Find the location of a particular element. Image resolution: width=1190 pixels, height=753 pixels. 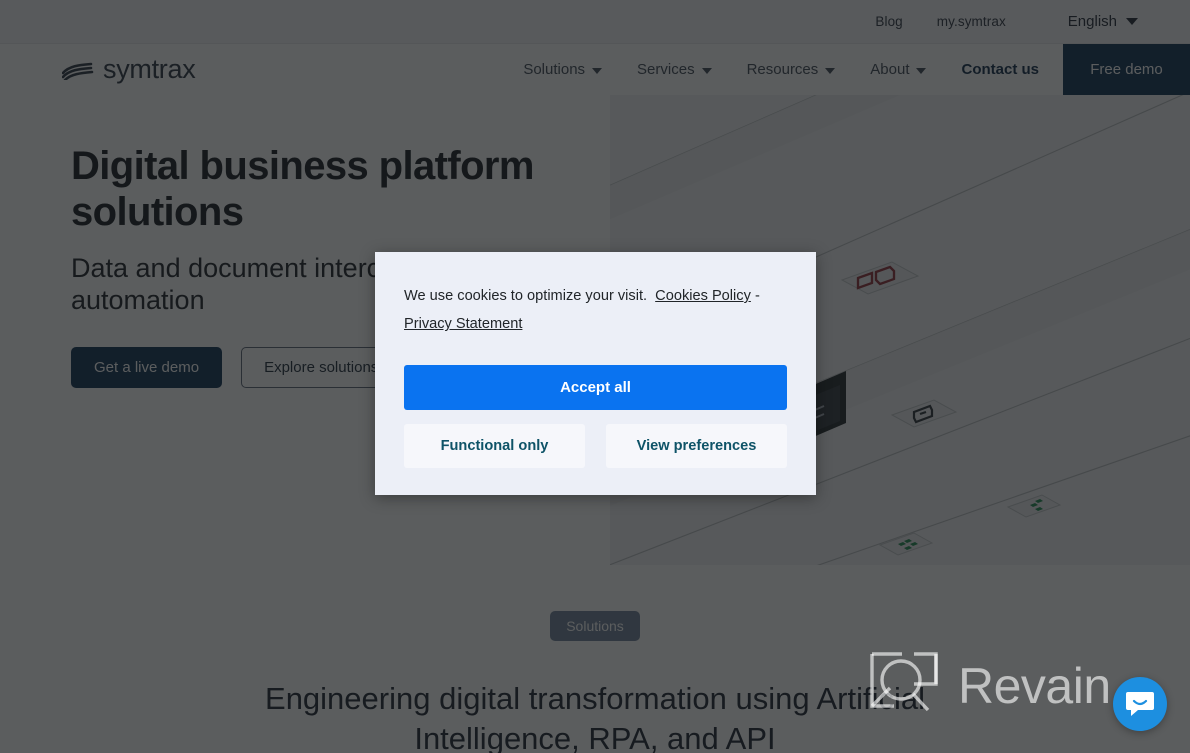

view-preferences-button: View preferences is located at coordinates (696, 445).